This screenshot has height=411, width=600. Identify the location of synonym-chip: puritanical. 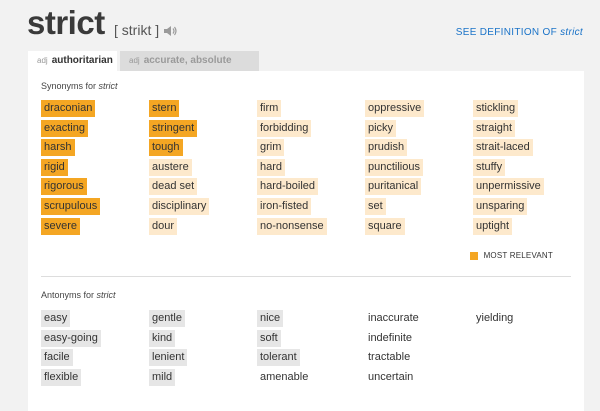
(393, 187).